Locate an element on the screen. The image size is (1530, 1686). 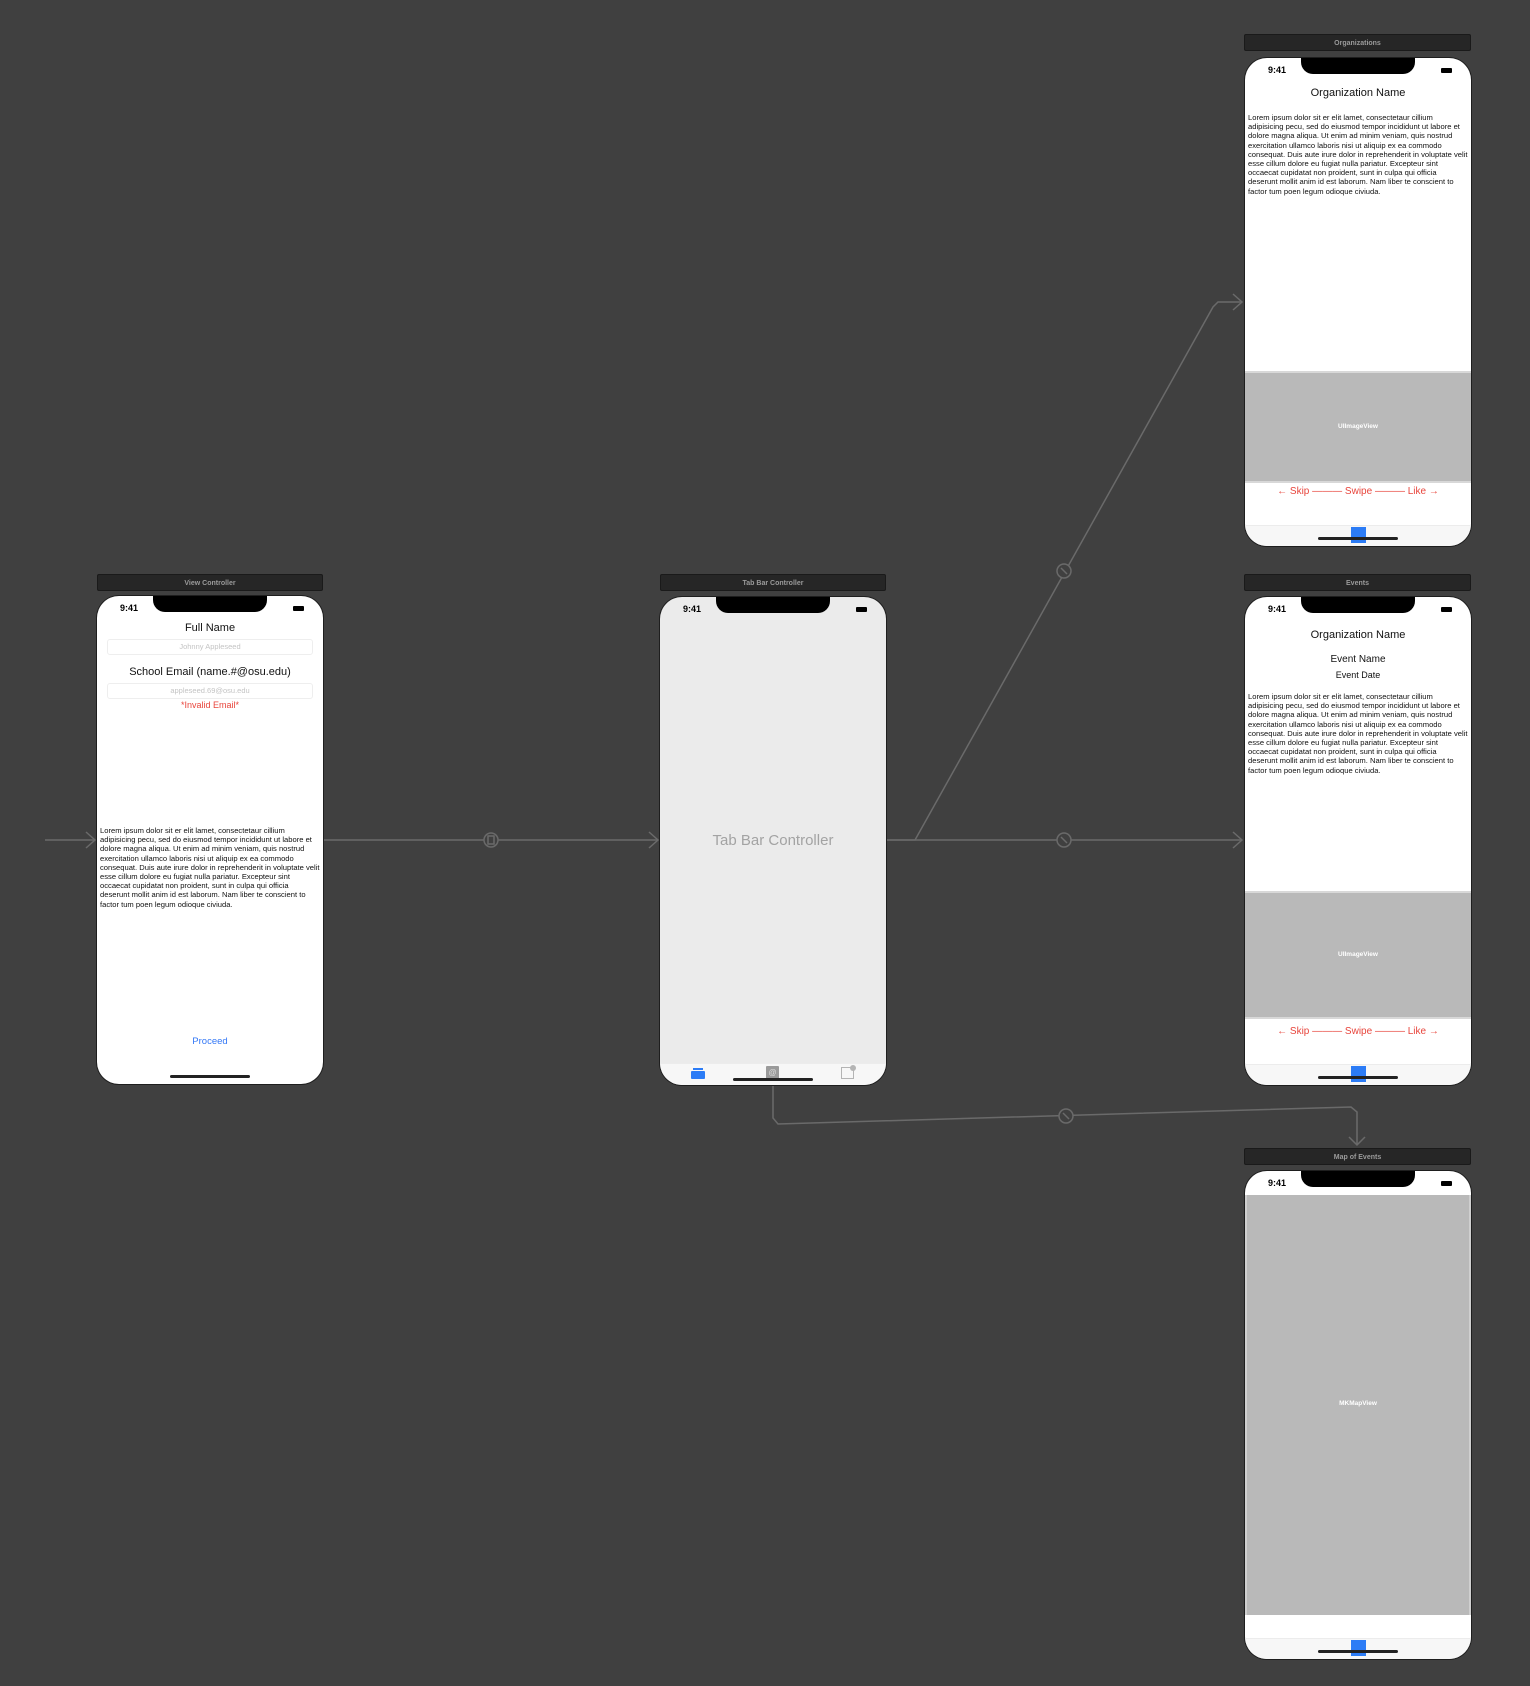
map-pin-dot is located at coordinates (853, 1068).